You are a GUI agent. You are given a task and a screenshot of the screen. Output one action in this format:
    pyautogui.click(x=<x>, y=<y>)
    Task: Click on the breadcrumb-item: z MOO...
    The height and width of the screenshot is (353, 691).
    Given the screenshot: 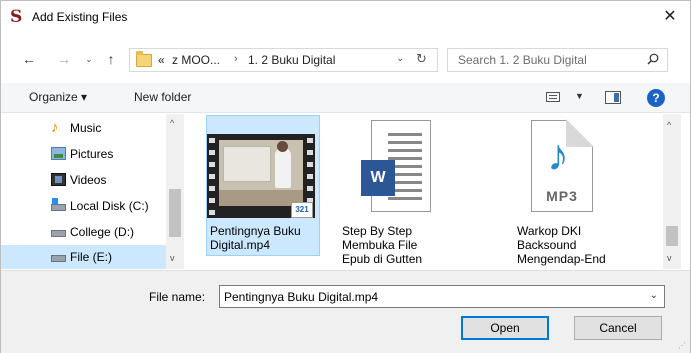 What is the action you would take?
    pyautogui.click(x=196, y=60)
    